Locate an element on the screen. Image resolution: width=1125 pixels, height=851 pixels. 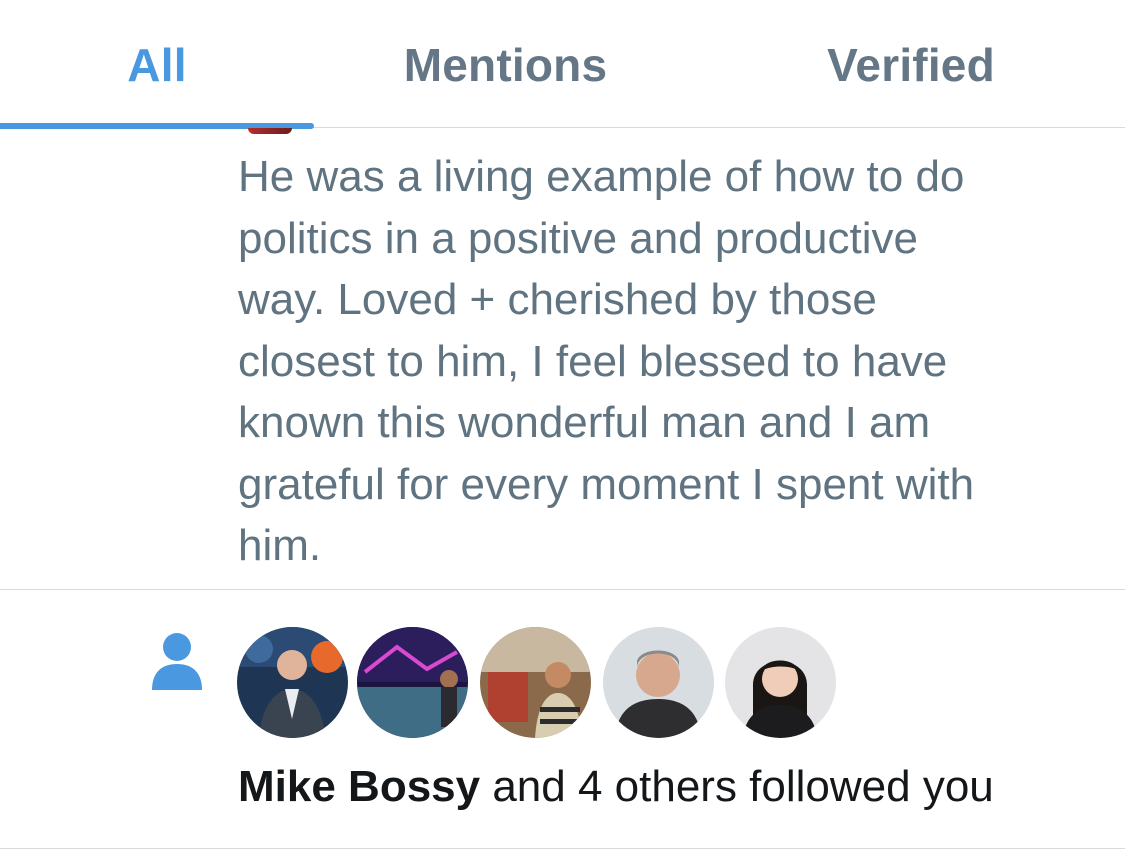
tab-all-label: All is located at coordinates (157, 65).